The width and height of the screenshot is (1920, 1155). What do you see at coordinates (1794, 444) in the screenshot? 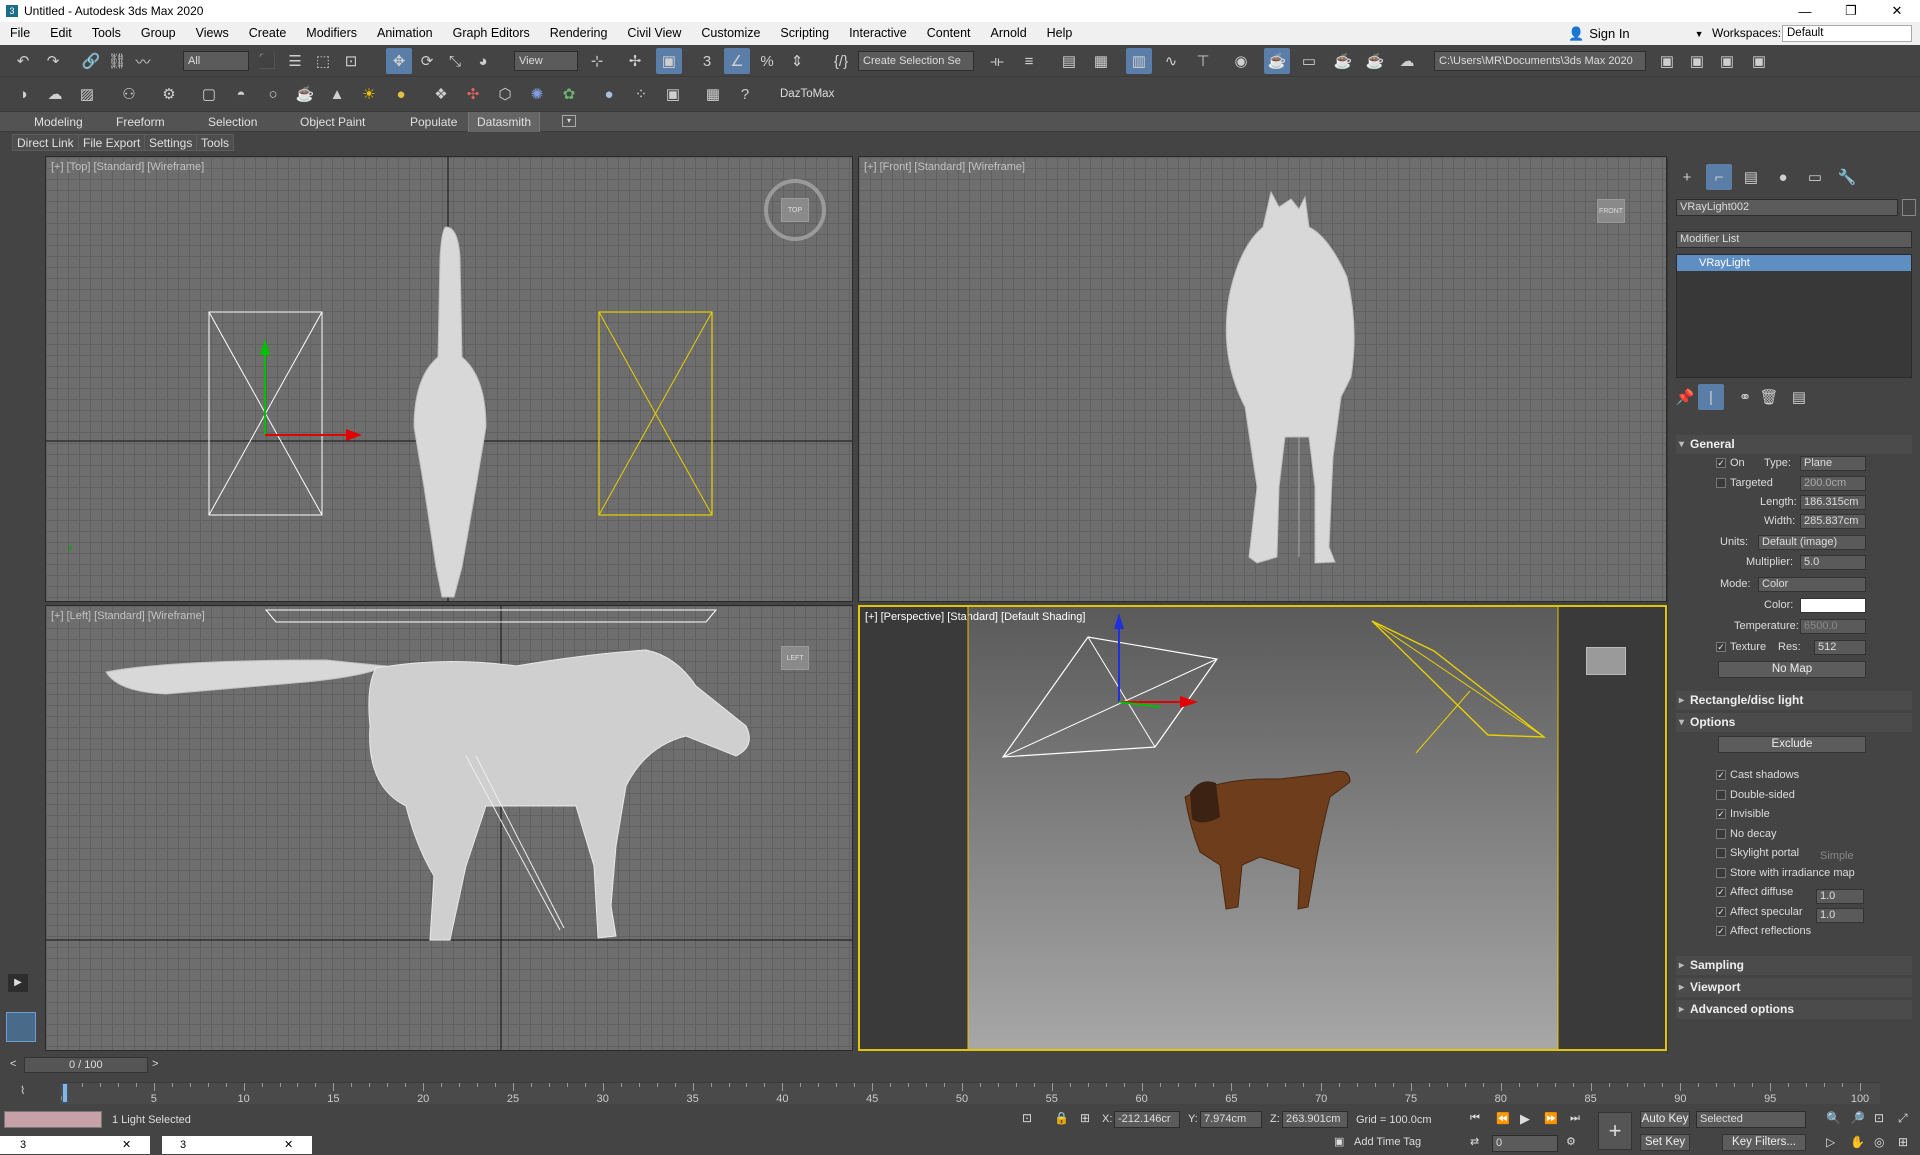
I see `general-rollout-header: General` at bounding box center [1794, 444].